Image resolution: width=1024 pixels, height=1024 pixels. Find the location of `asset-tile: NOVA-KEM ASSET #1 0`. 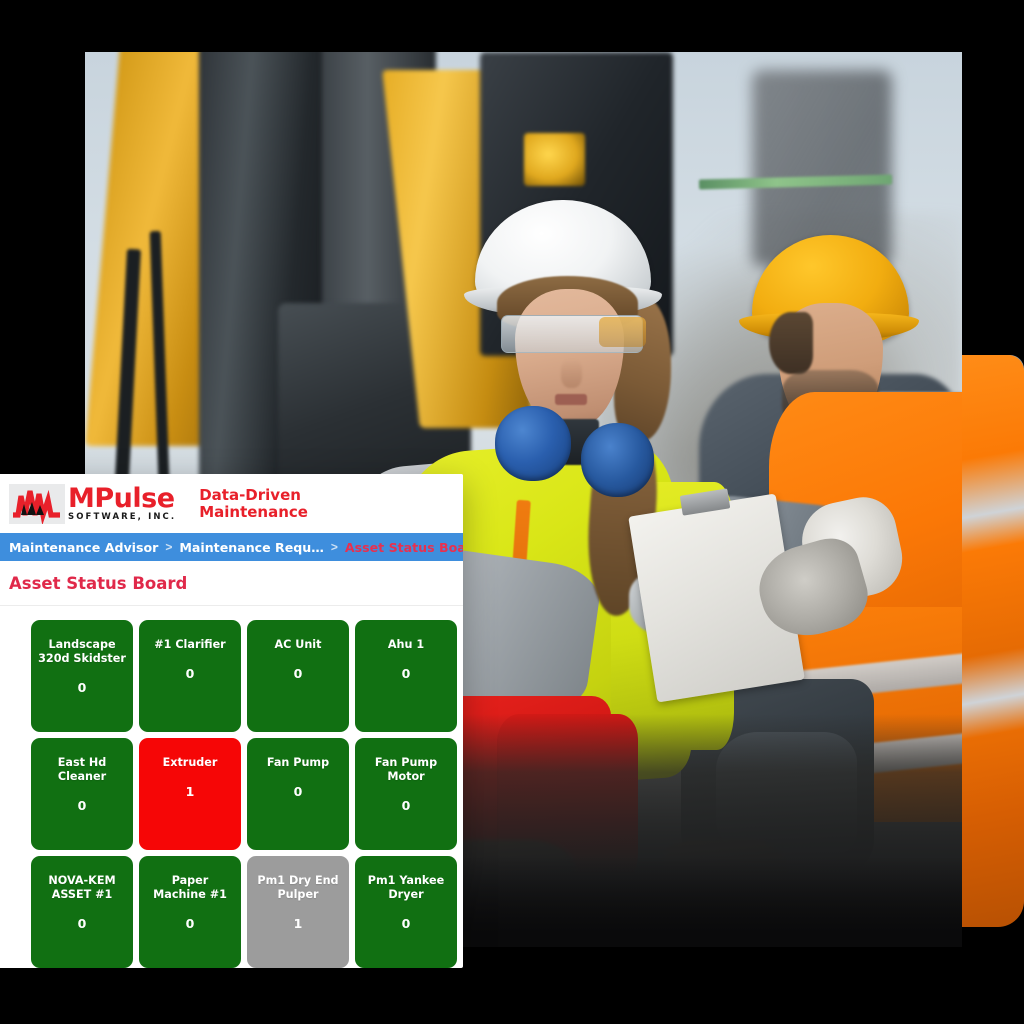

asset-tile: NOVA-KEM ASSET #1 0 is located at coordinates (82, 912).